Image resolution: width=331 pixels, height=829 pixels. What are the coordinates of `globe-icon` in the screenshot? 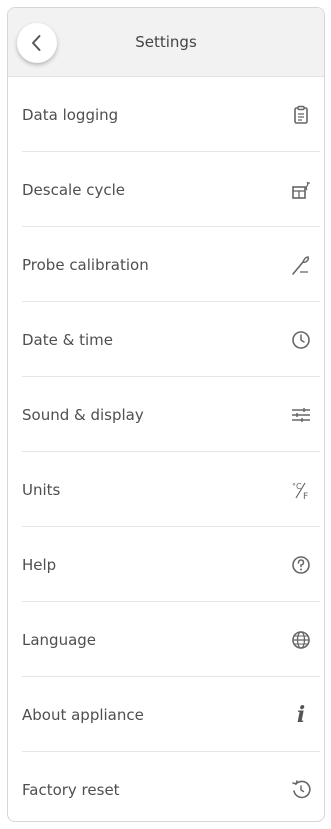 It's located at (301, 640).